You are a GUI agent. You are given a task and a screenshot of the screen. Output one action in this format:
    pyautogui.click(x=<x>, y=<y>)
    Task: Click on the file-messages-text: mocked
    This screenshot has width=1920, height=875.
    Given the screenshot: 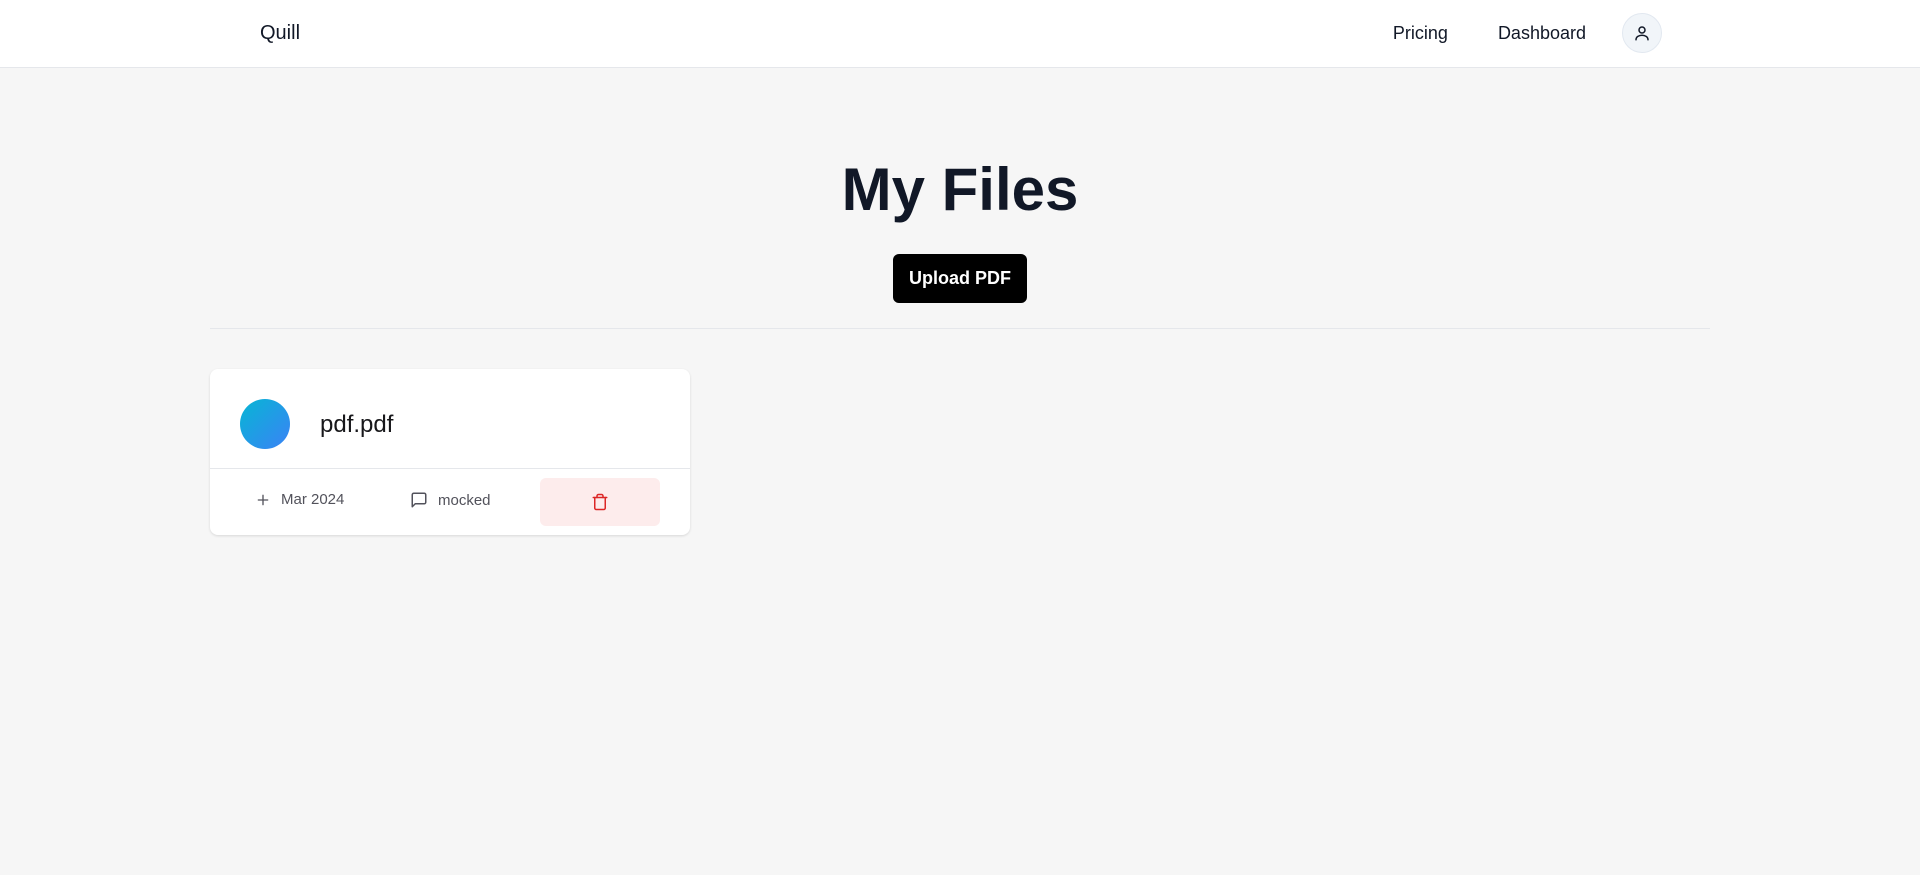 What is the action you would take?
    pyautogui.click(x=464, y=500)
    